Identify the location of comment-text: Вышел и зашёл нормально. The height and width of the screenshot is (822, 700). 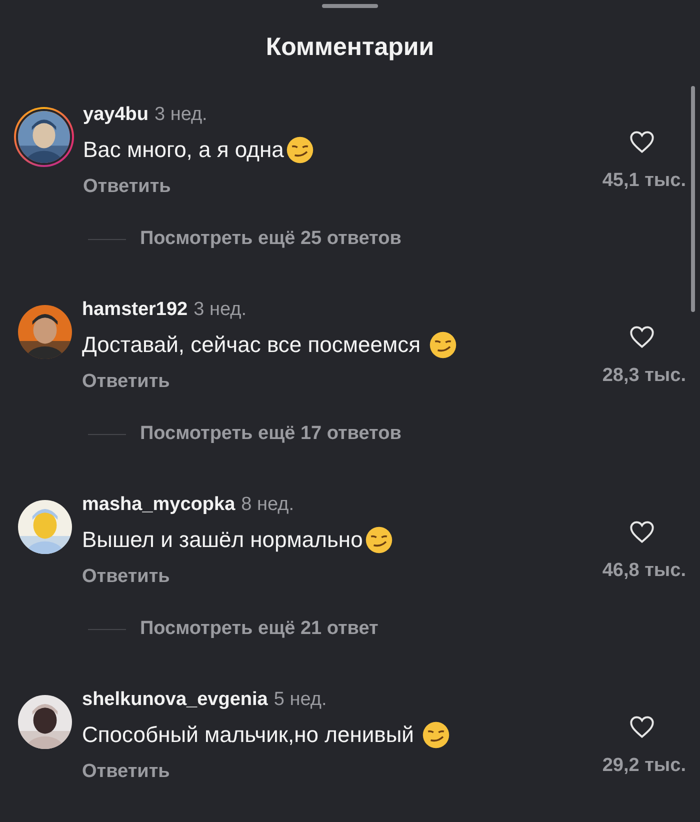
(222, 540).